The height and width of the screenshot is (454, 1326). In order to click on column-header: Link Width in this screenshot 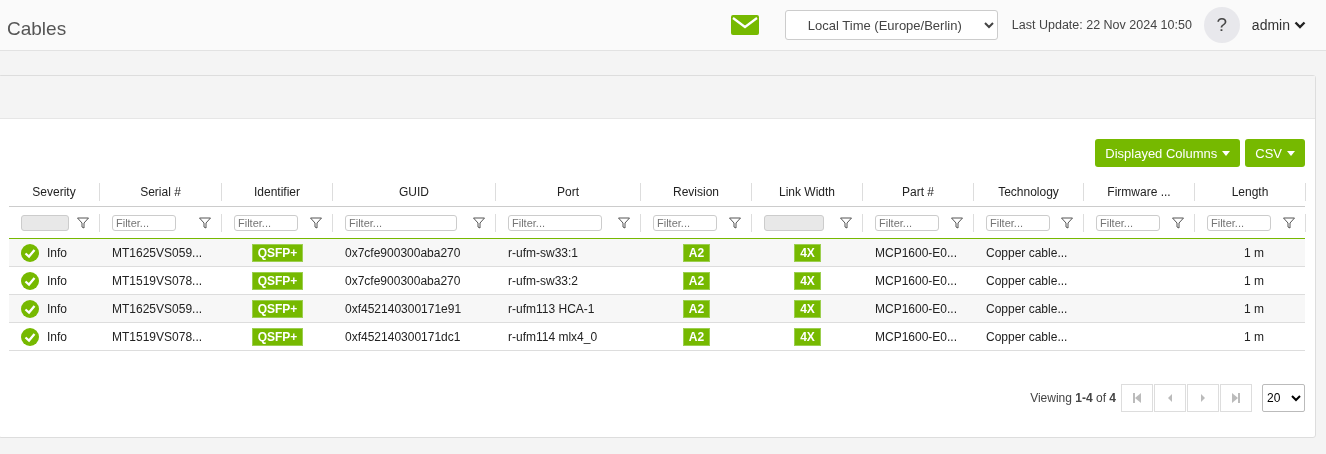, I will do `click(807, 191)`.